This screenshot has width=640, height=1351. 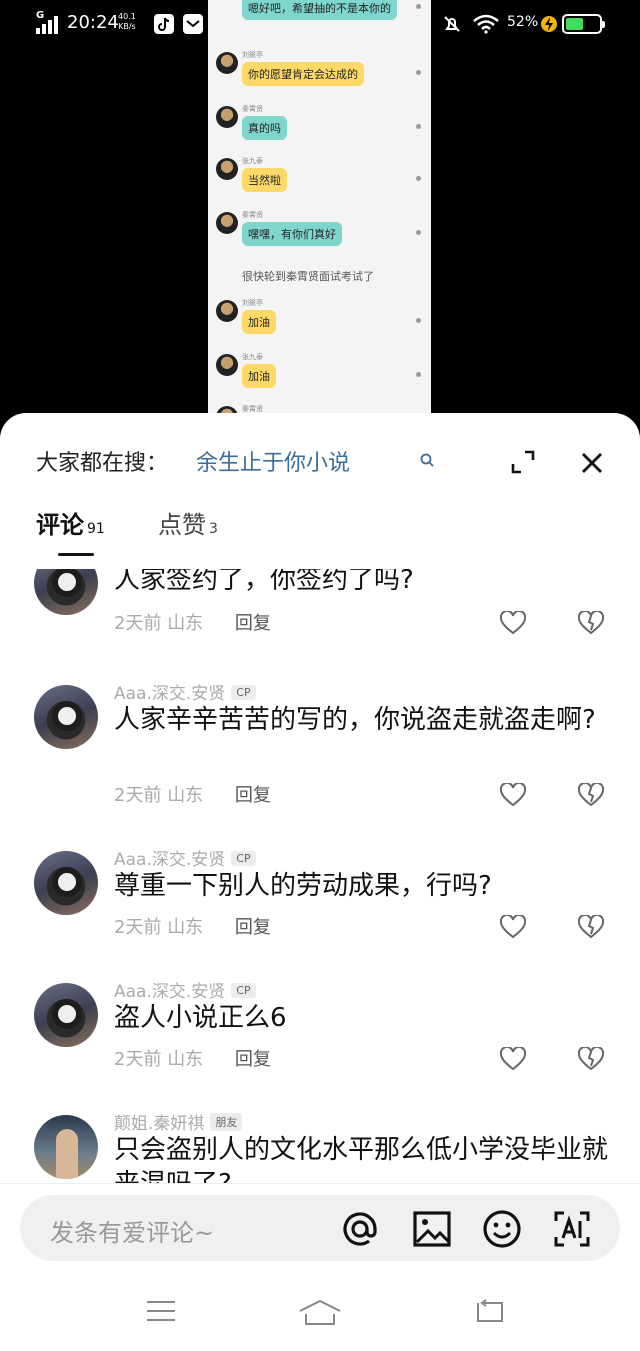 What do you see at coordinates (319, 10) in the screenshot?
I see `chat-bubble: 嗯好吧，希望抽的不是本你的` at bounding box center [319, 10].